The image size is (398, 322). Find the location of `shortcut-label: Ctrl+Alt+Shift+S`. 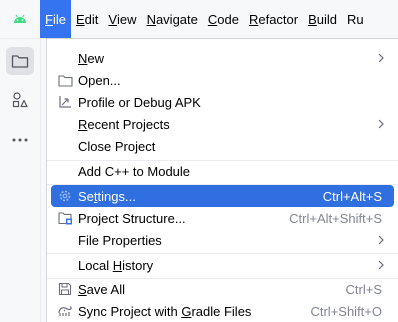

shortcut-label: Ctrl+Alt+Shift+S is located at coordinates (335, 218).